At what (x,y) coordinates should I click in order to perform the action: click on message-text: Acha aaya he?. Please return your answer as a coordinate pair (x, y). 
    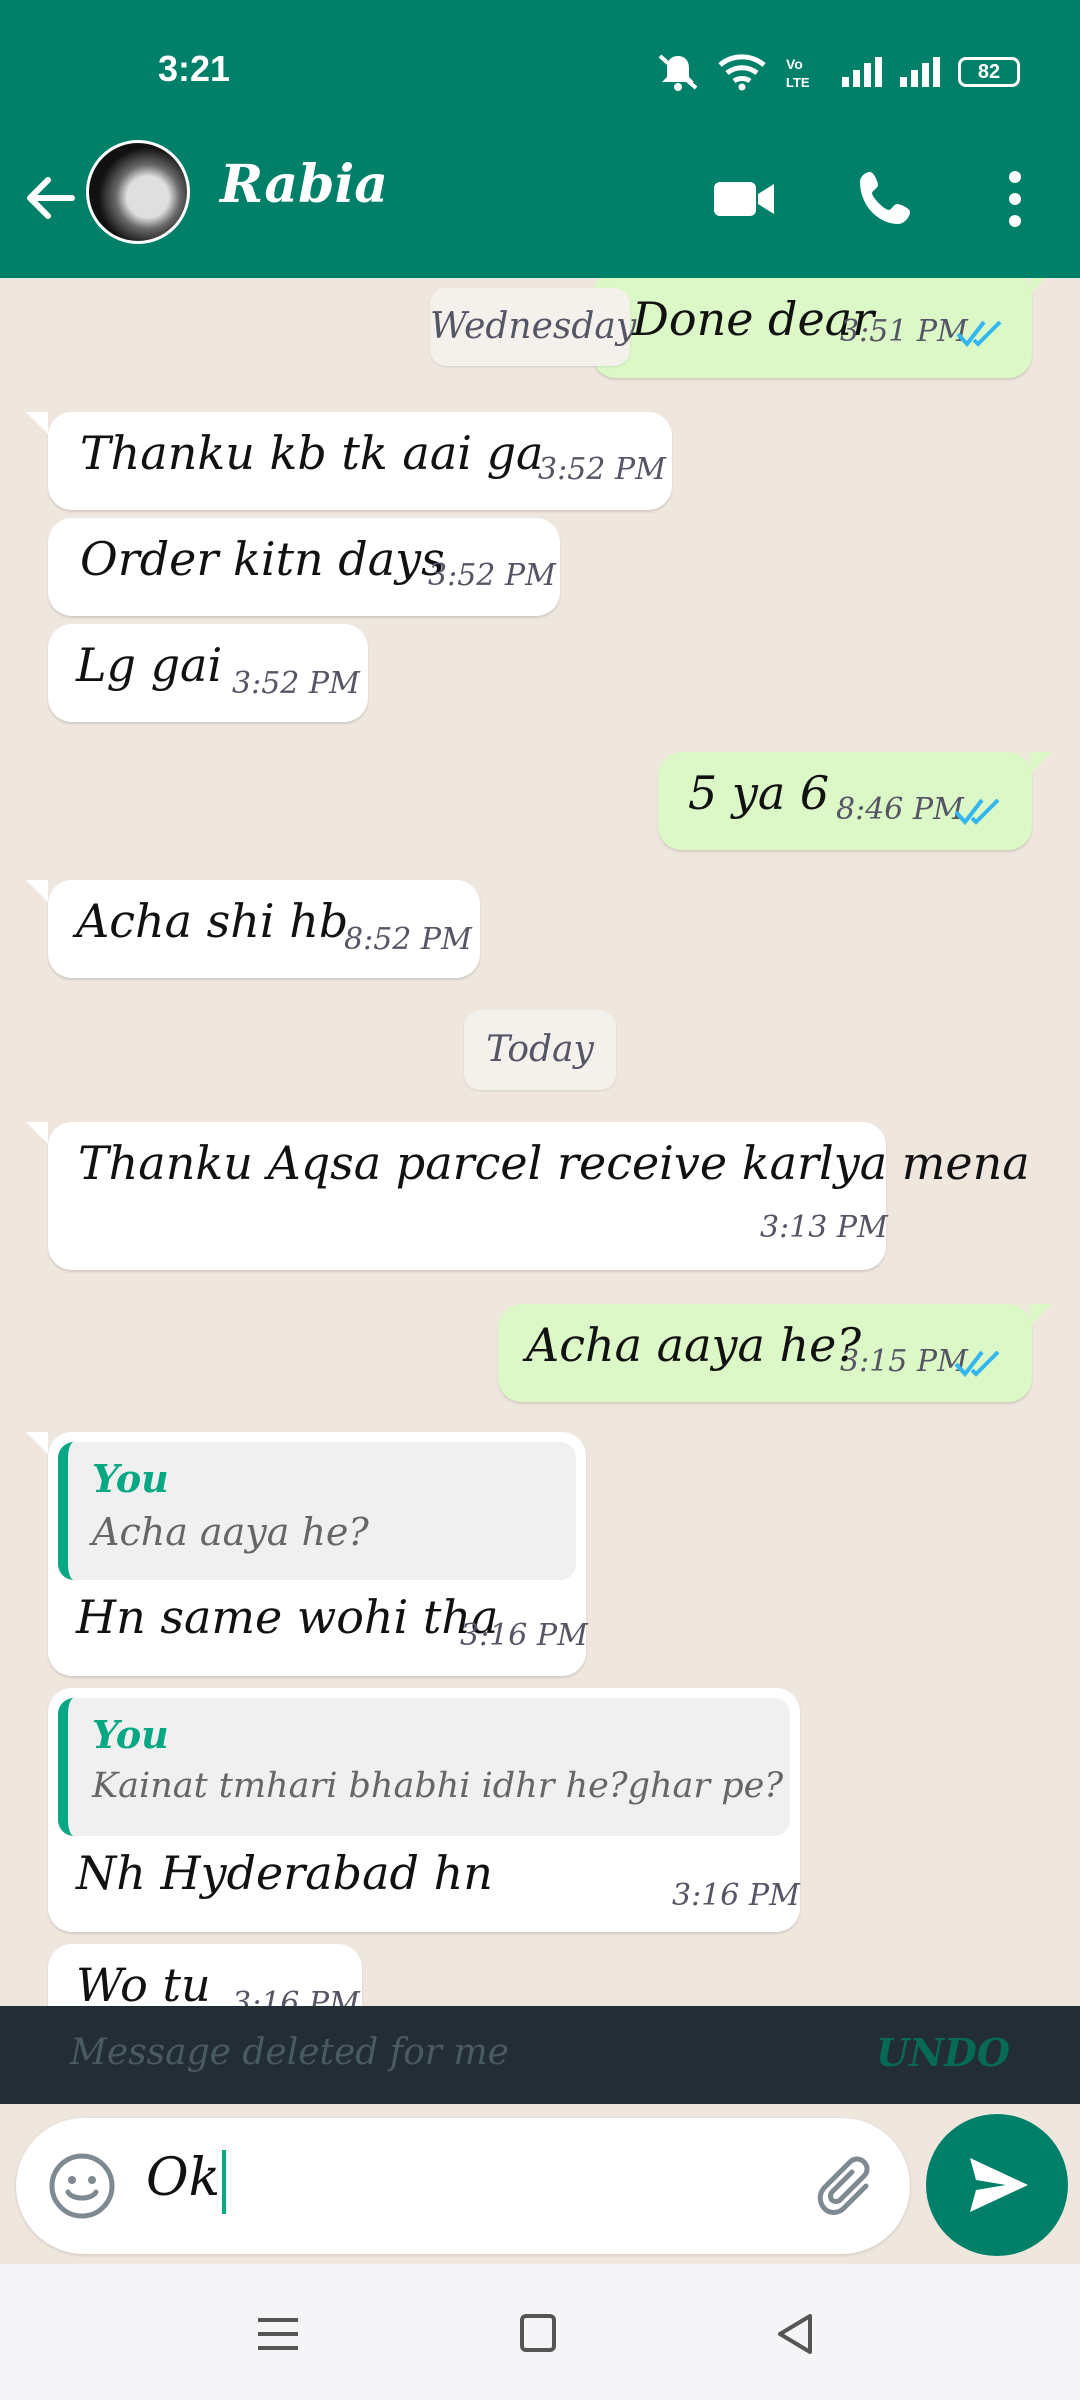
    Looking at the image, I should click on (694, 1345).